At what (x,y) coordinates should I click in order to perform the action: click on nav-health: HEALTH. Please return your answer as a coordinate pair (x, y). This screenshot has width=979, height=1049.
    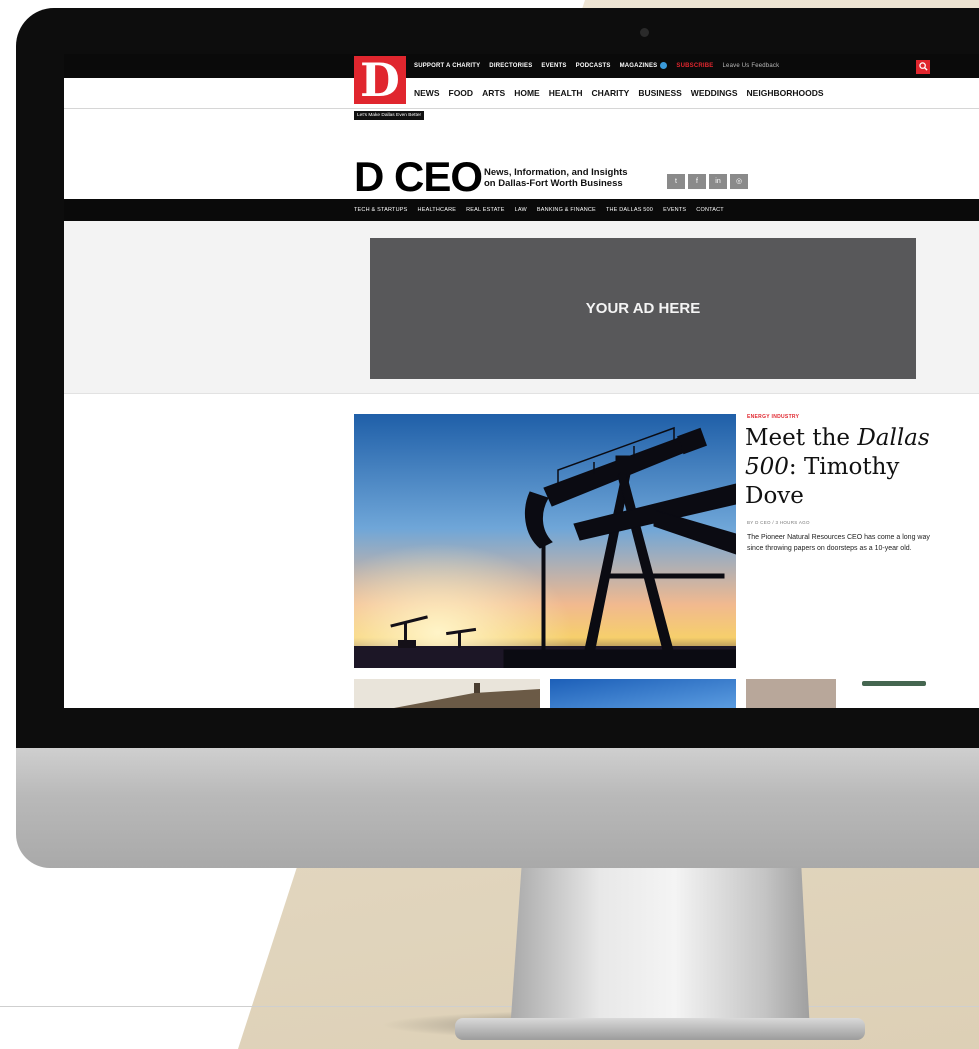
    Looking at the image, I should click on (566, 93).